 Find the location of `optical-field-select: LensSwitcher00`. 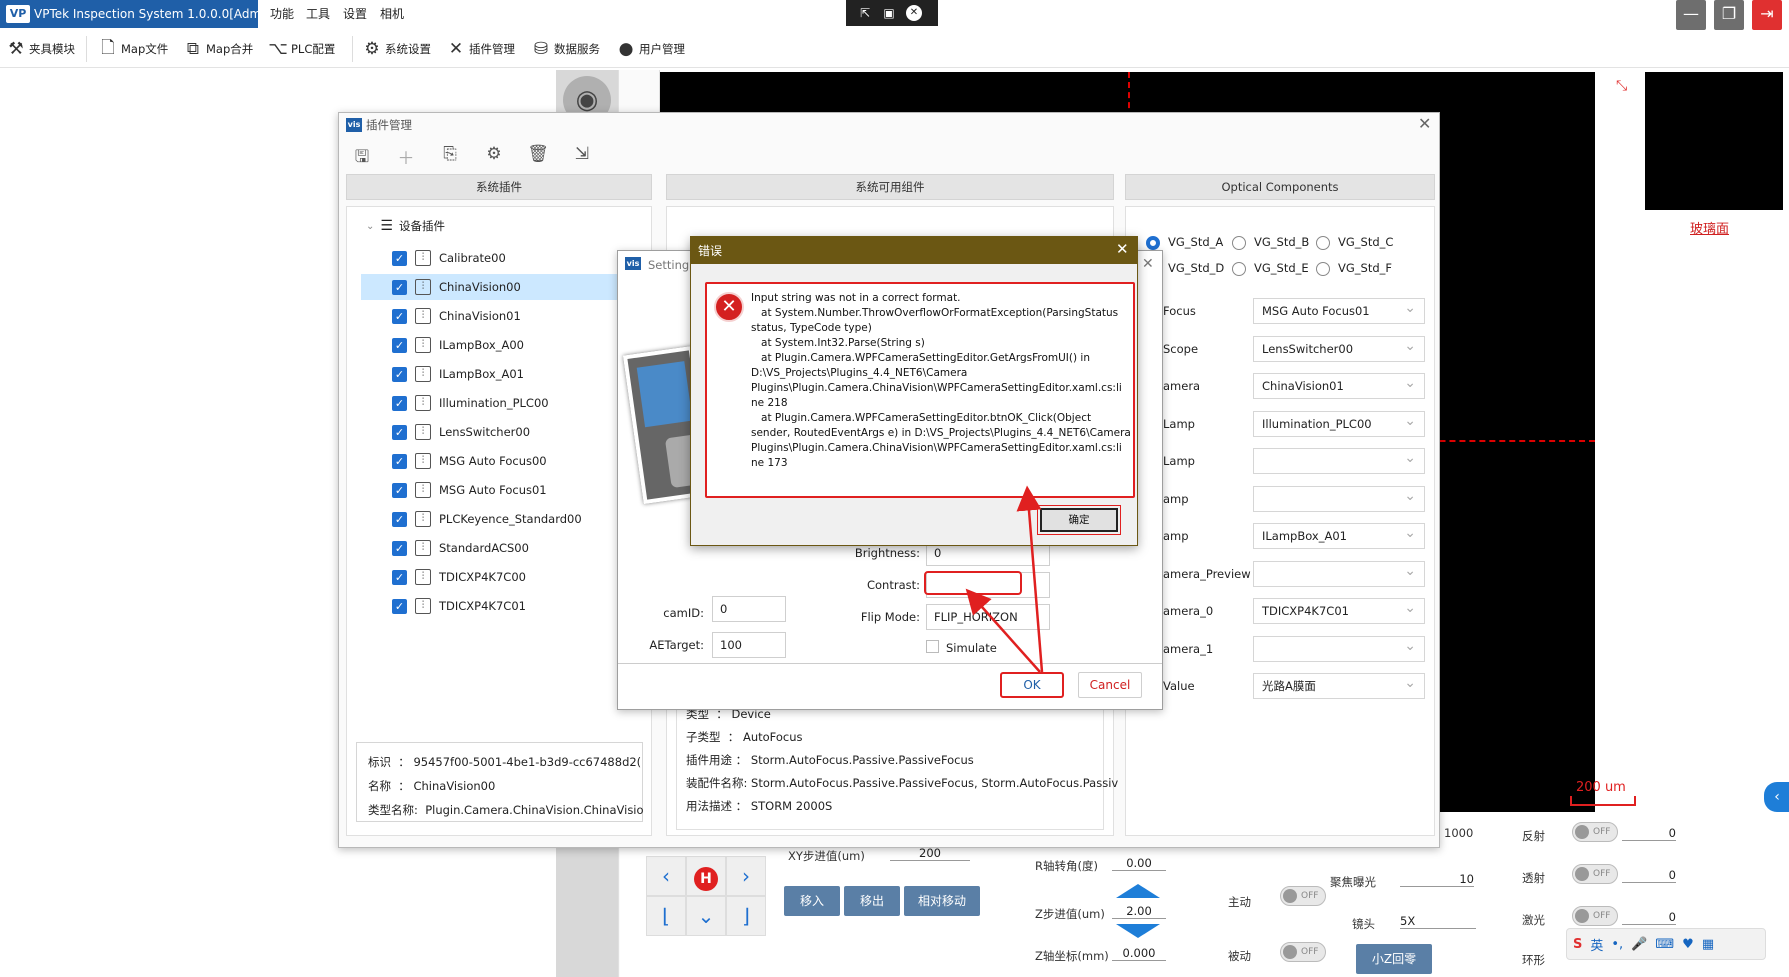

optical-field-select: LensSwitcher00 is located at coordinates (1339, 348).